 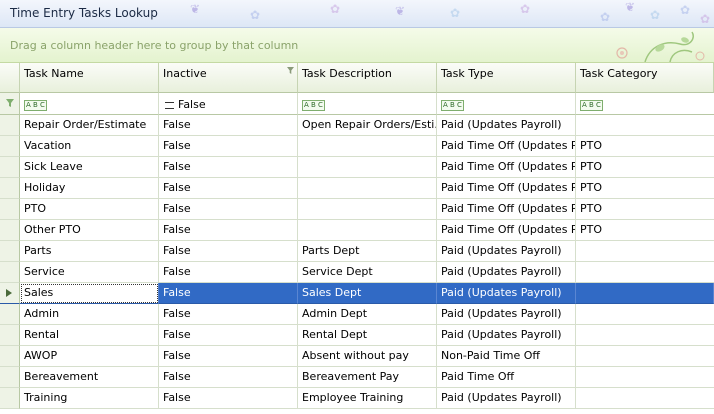 What do you see at coordinates (367, 398) in the screenshot?
I see `table-cell: Employee Training` at bounding box center [367, 398].